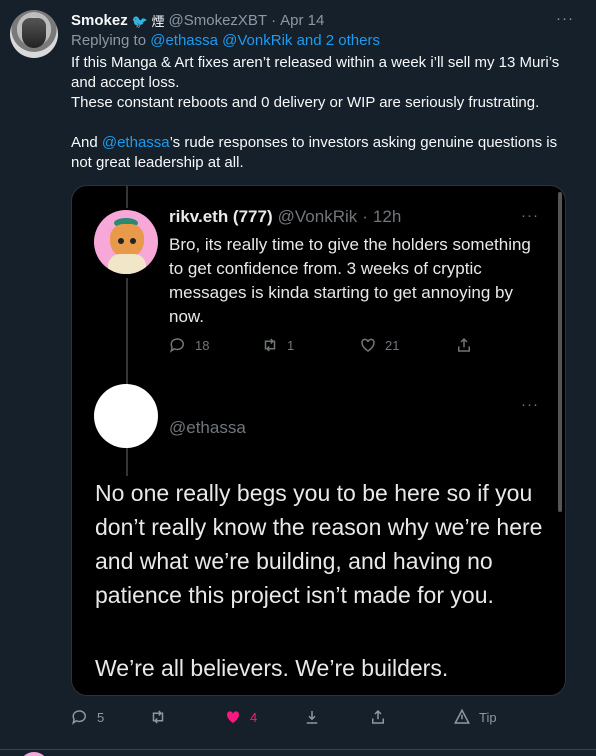 The image size is (596, 756). Describe the element at coordinates (272, 668) in the screenshot. I see `response-tweet-text: We’re all believers. We’re builders.` at that location.